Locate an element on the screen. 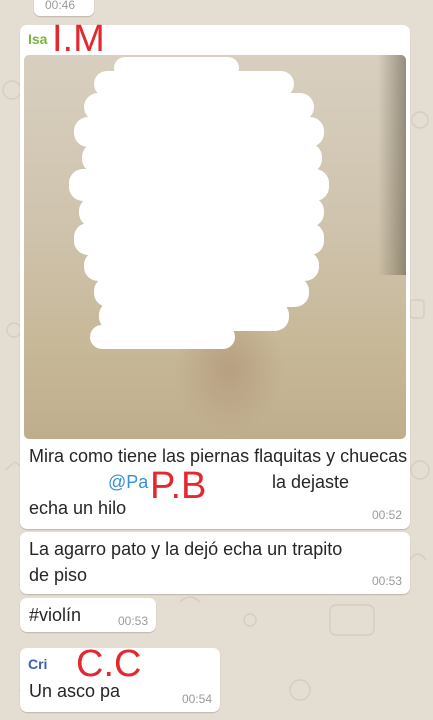 This screenshot has width=433, height=720. photo-shadow-edge is located at coordinates (392, 165).